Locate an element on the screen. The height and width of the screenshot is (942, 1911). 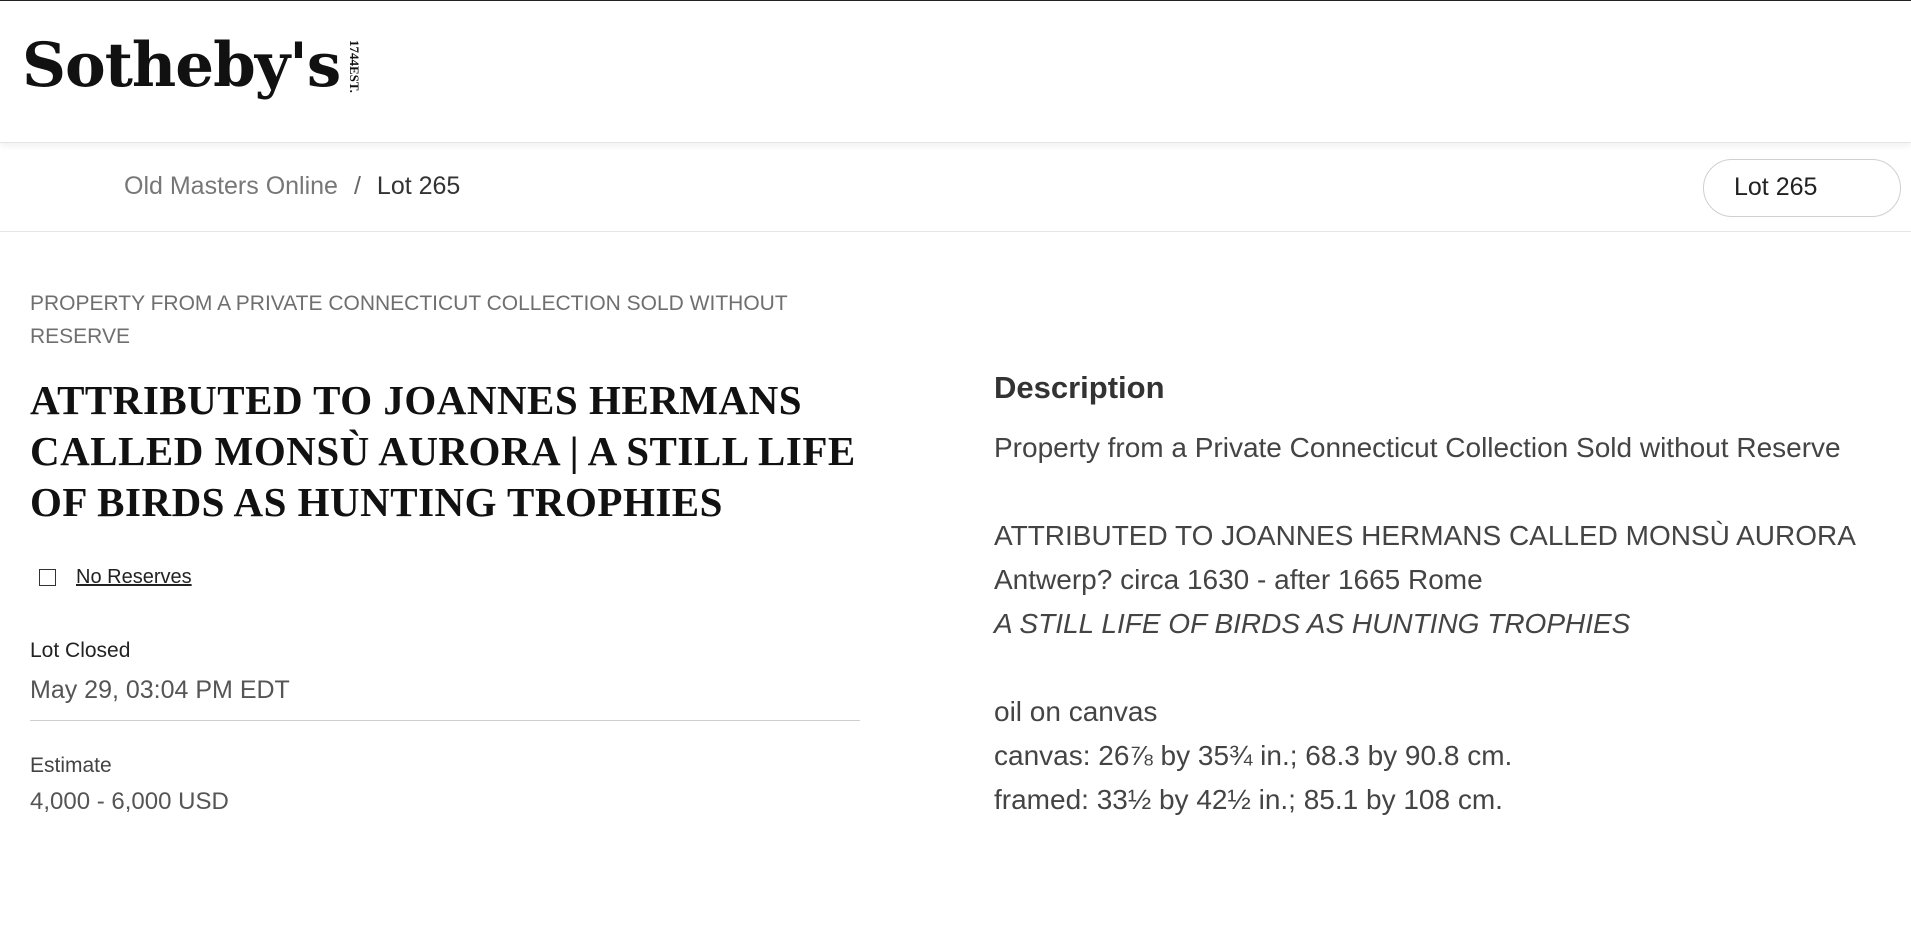
description-canvas-size: canvas: 26⅞ by 35¾ in.; 68.3 by 90.8 cm. is located at coordinates (1253, 755).